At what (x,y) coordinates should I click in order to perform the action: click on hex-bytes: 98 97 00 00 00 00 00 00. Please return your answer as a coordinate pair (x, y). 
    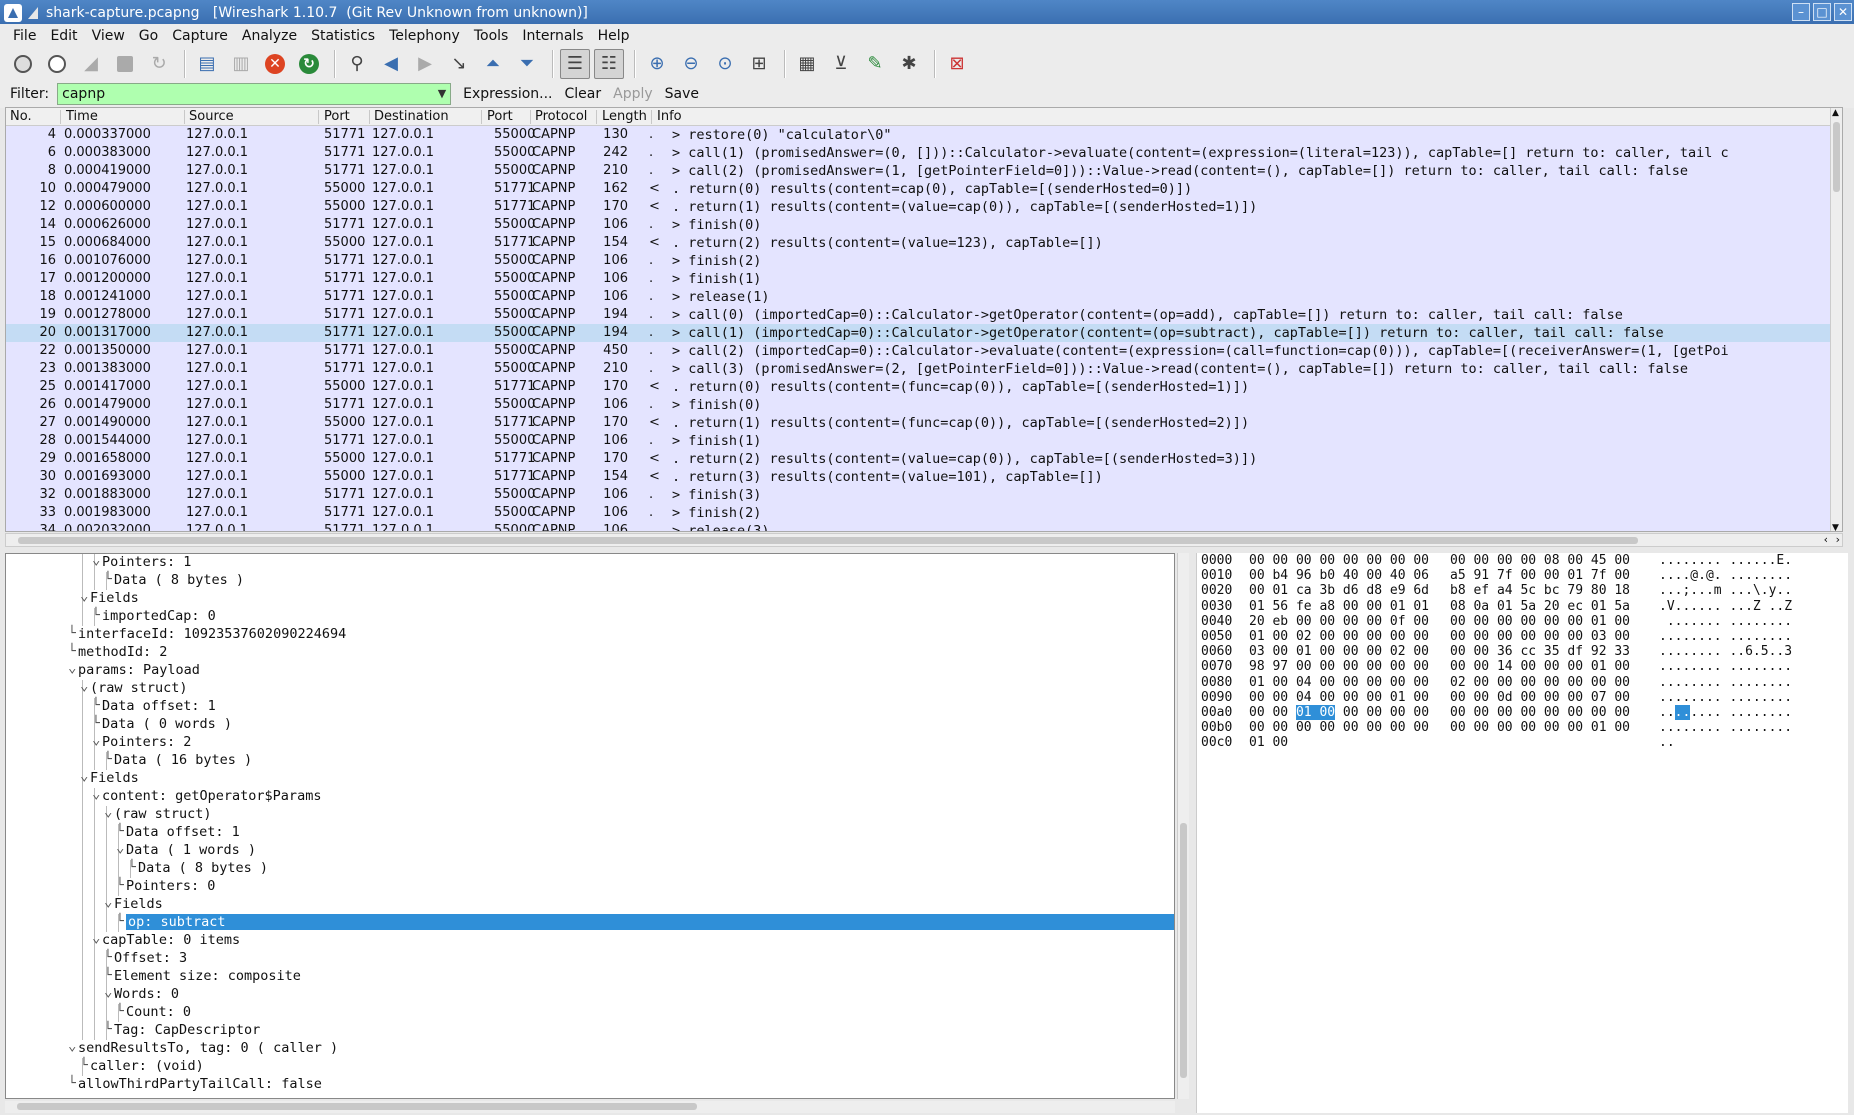
    Looking at the image, I should click on (1339, 666).